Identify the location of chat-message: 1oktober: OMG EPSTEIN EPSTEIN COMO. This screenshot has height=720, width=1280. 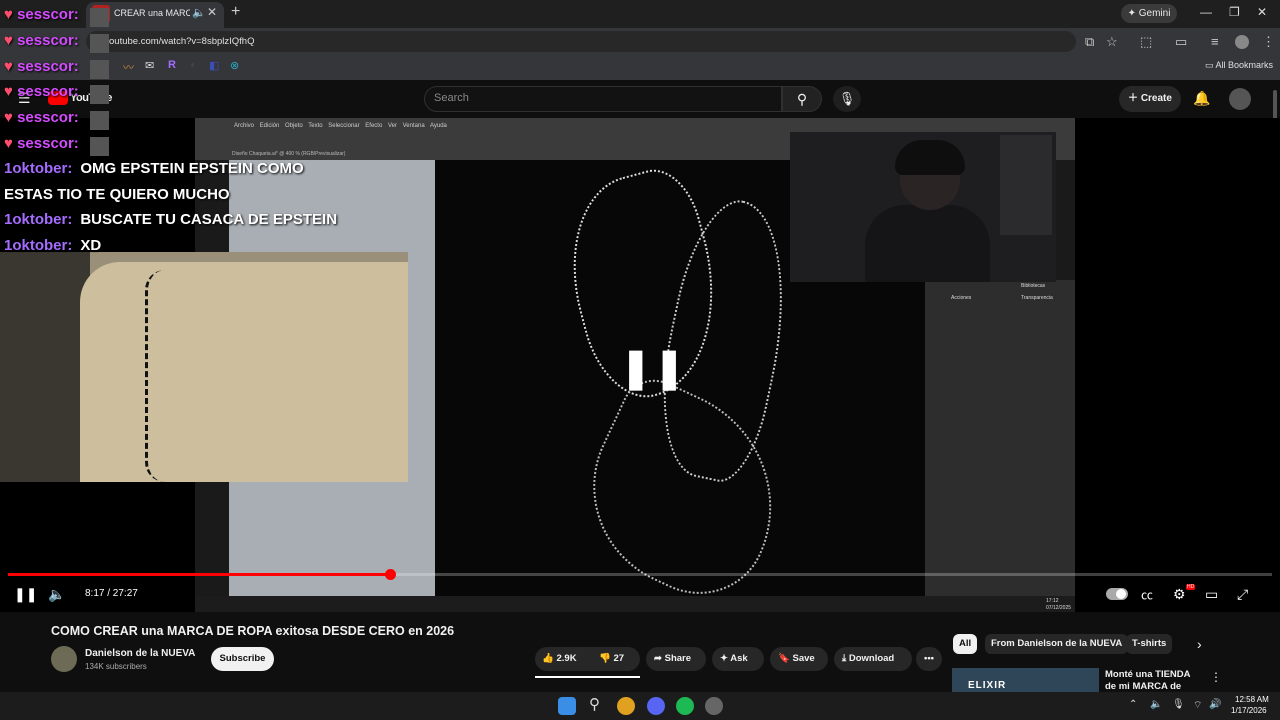
(154, 168).